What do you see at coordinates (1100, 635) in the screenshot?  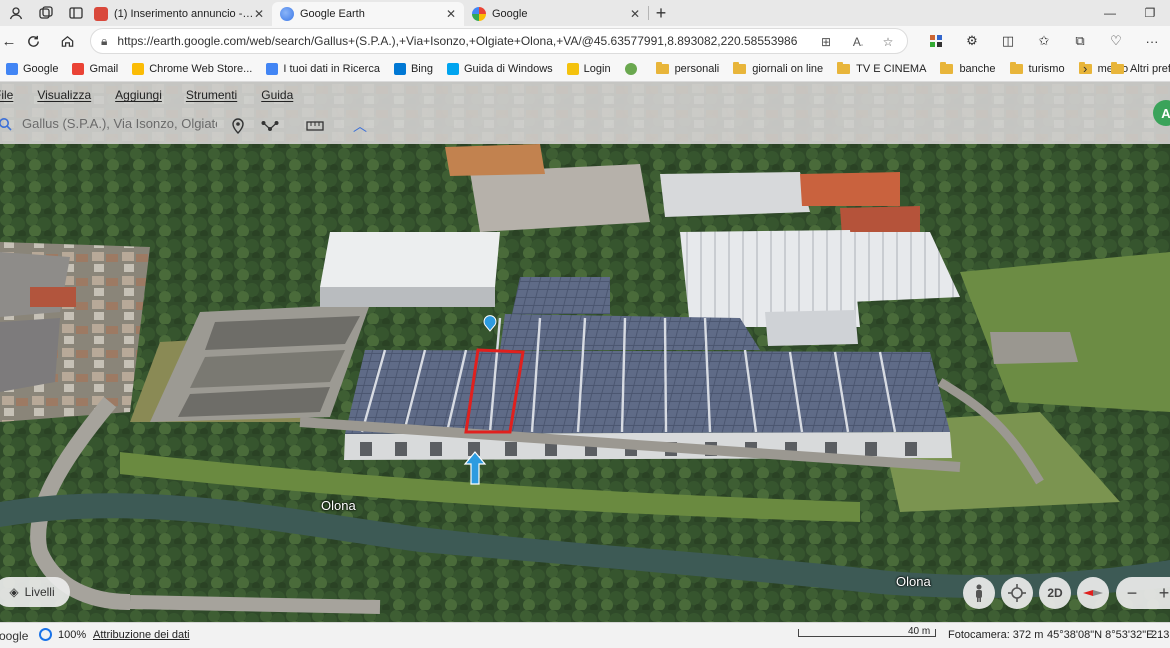 I see `coordinates-readout: 45°38'08"N 8°53'32"E` at bounding box center [1100, 635].